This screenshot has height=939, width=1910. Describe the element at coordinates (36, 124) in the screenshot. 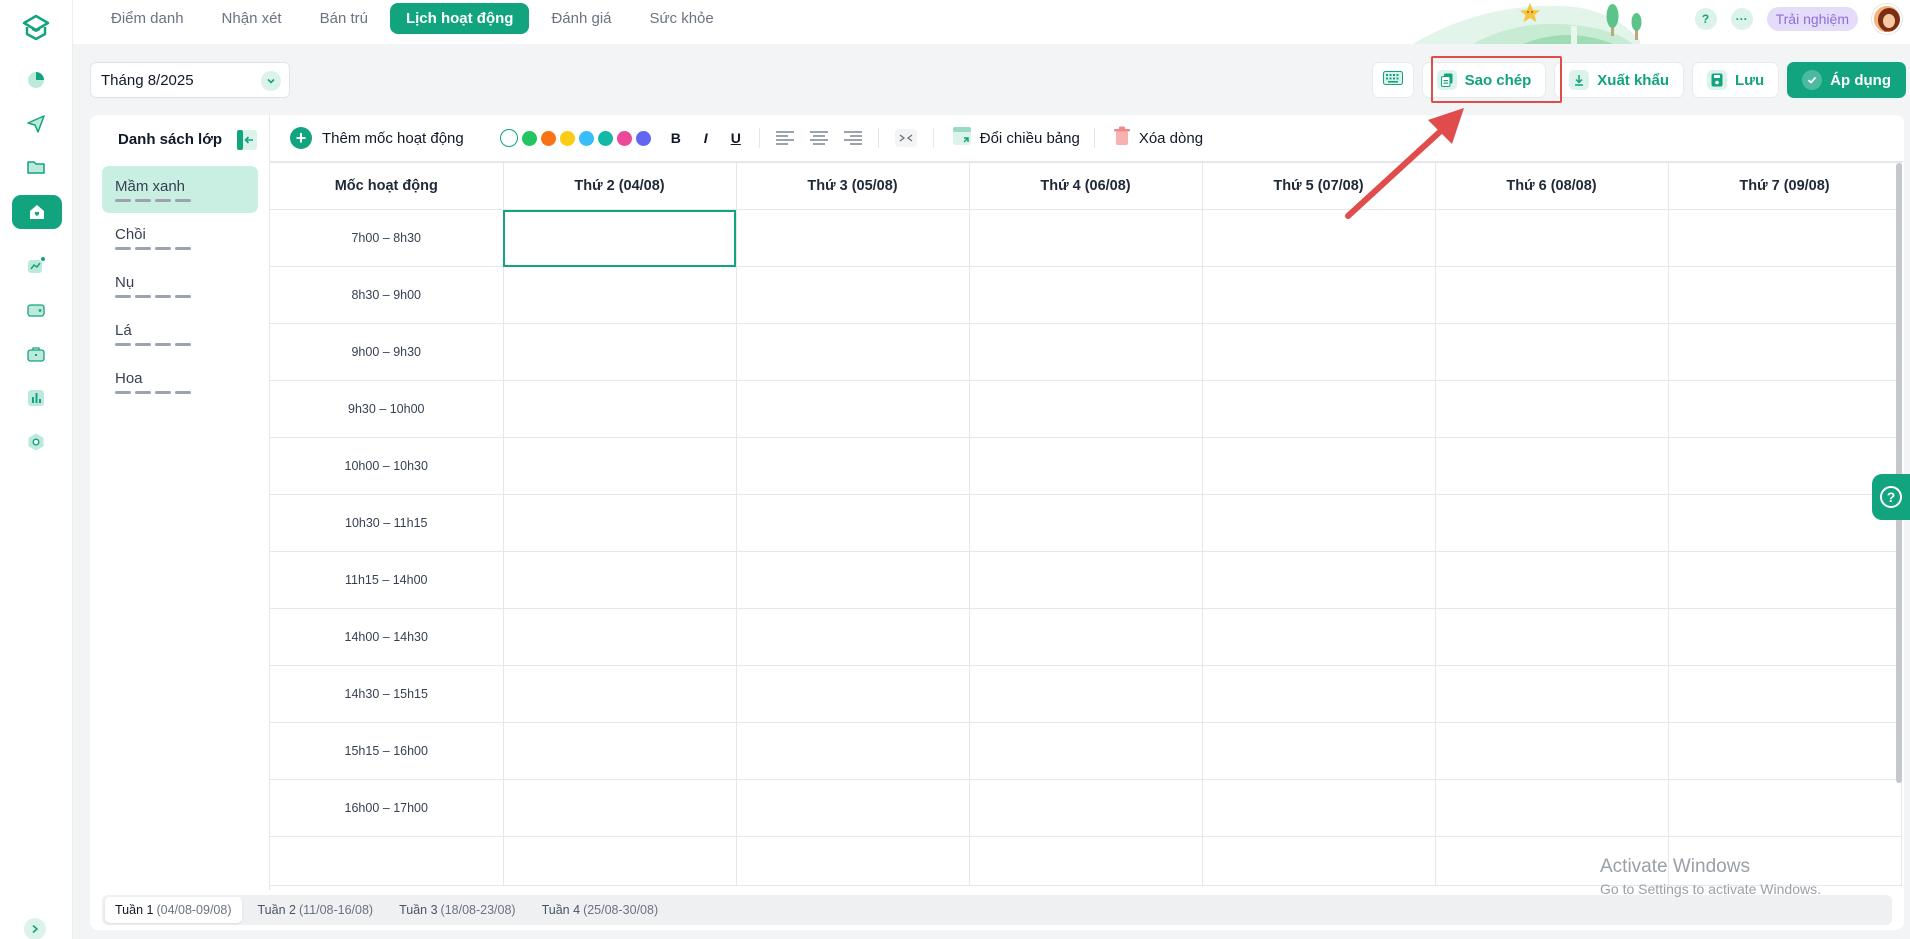

I see `send-icon` at that location.